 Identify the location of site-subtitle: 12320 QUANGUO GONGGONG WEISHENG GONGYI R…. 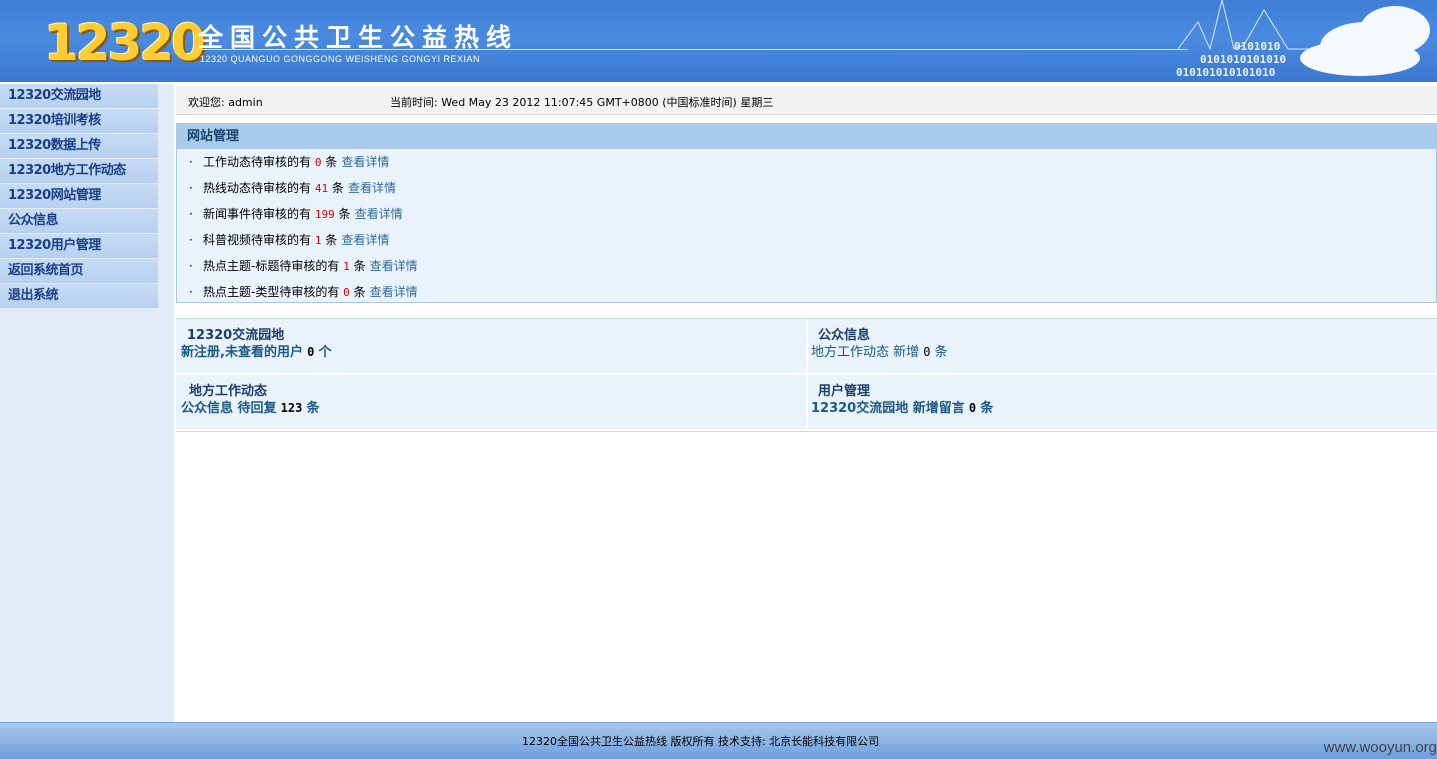
(340, 59).